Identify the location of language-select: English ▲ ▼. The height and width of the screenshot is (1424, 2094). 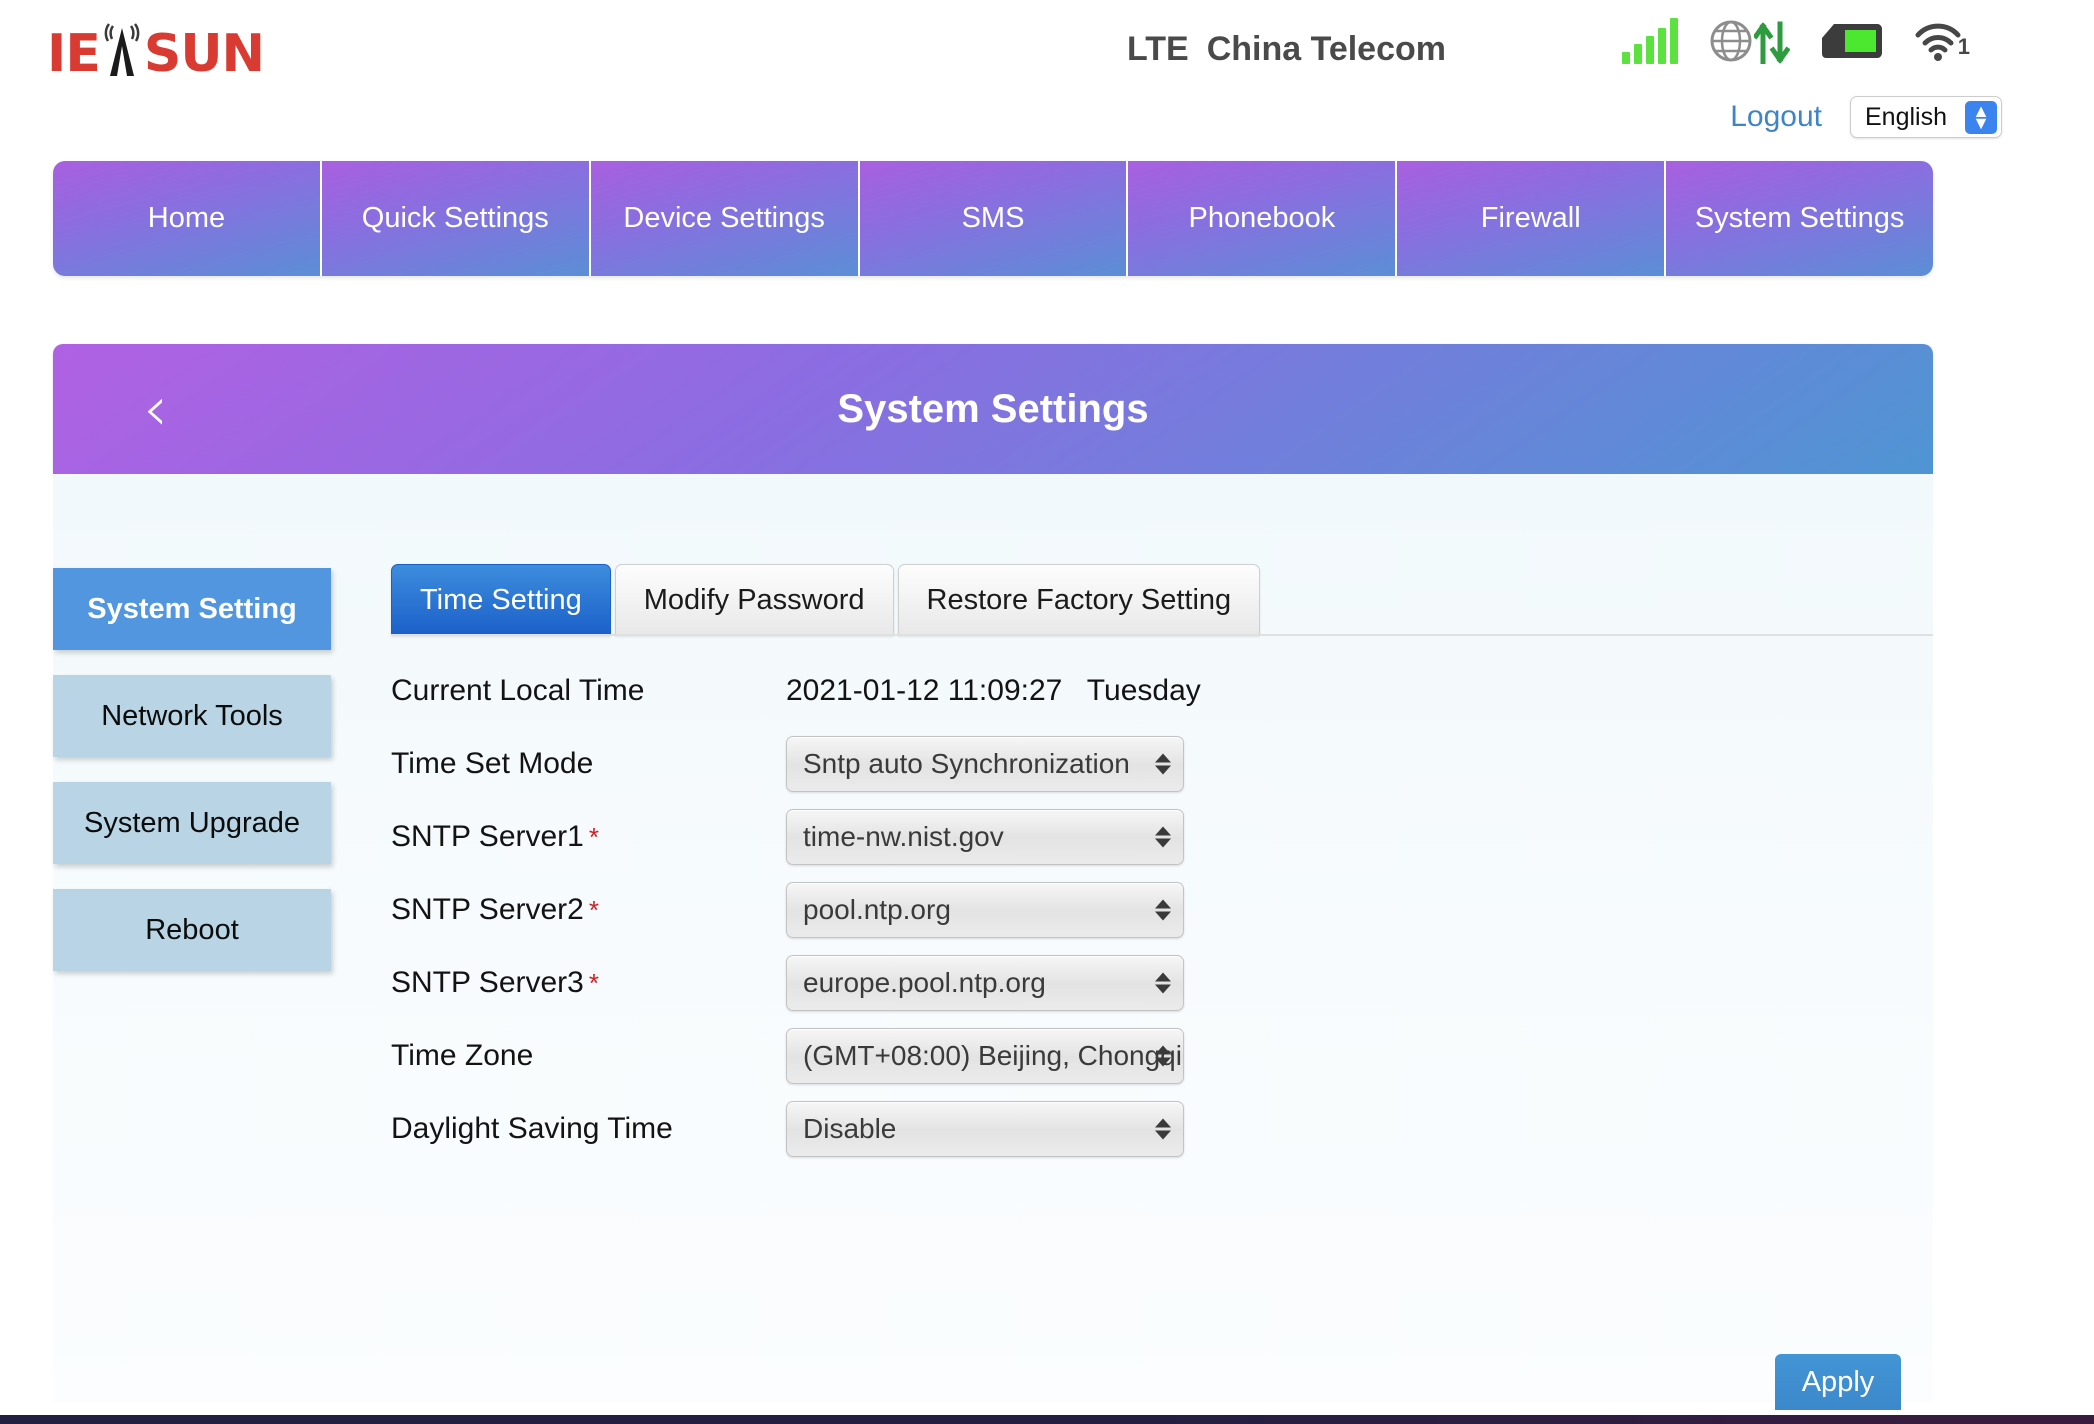
(1926, 117).